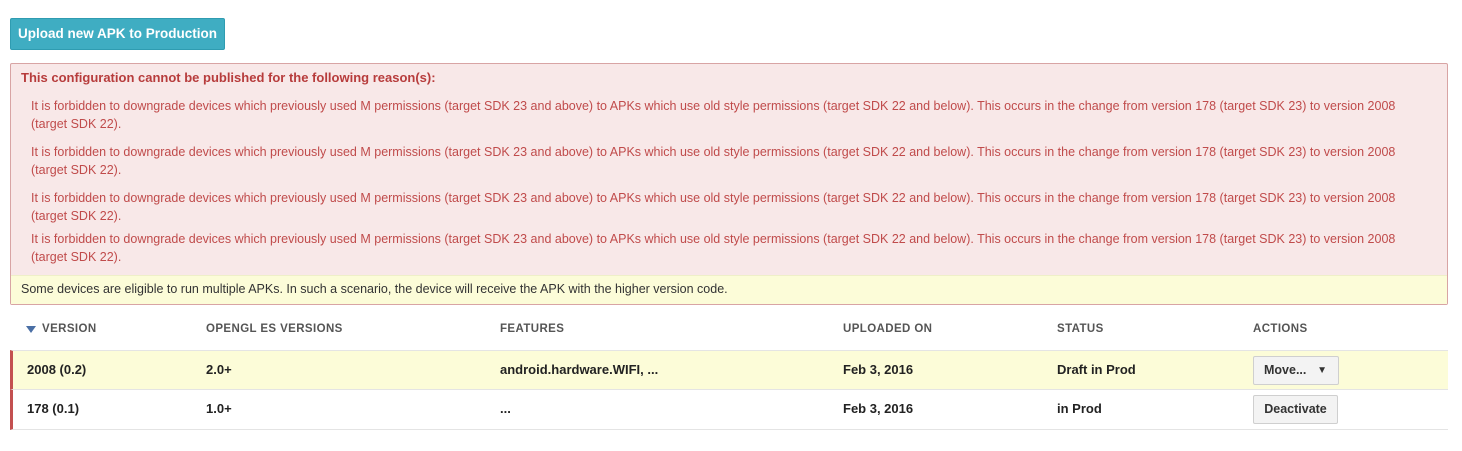  I want to click on column-header-actions: ACTIONS, so click(1280, 329).